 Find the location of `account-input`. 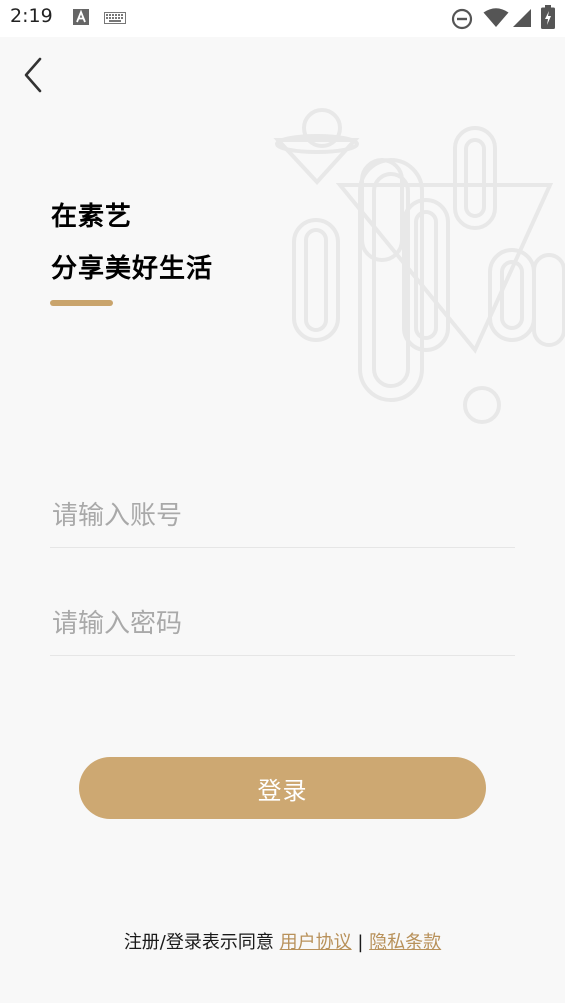

account-input is located at coordinates (282, 516).